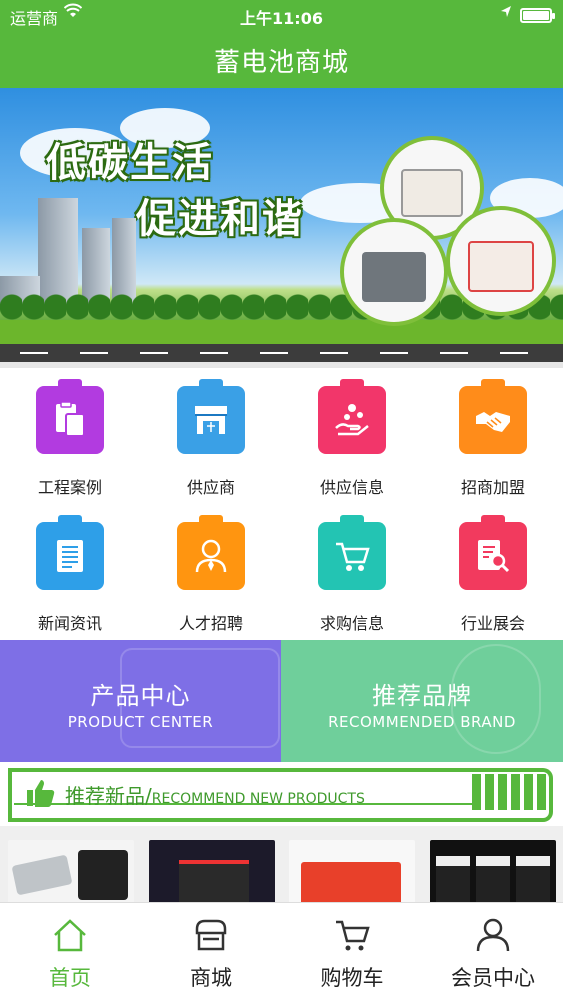 The height and width of the screenshot is (1000, 563). Describe the element at coordinates (41, 795) in the screenshot. I see `thumbs-up-icon` at that location.